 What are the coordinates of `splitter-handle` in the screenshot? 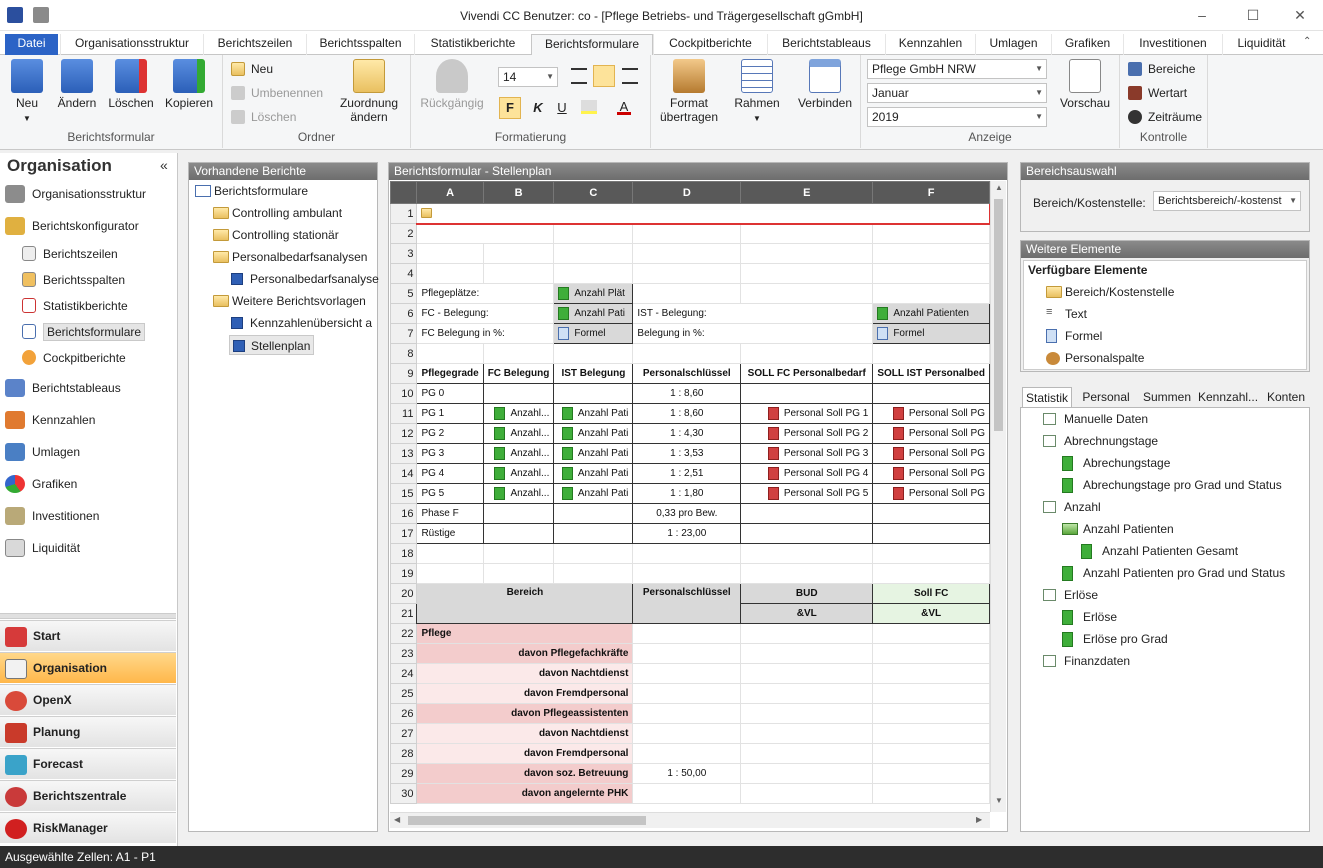 It's located at (88, 616).